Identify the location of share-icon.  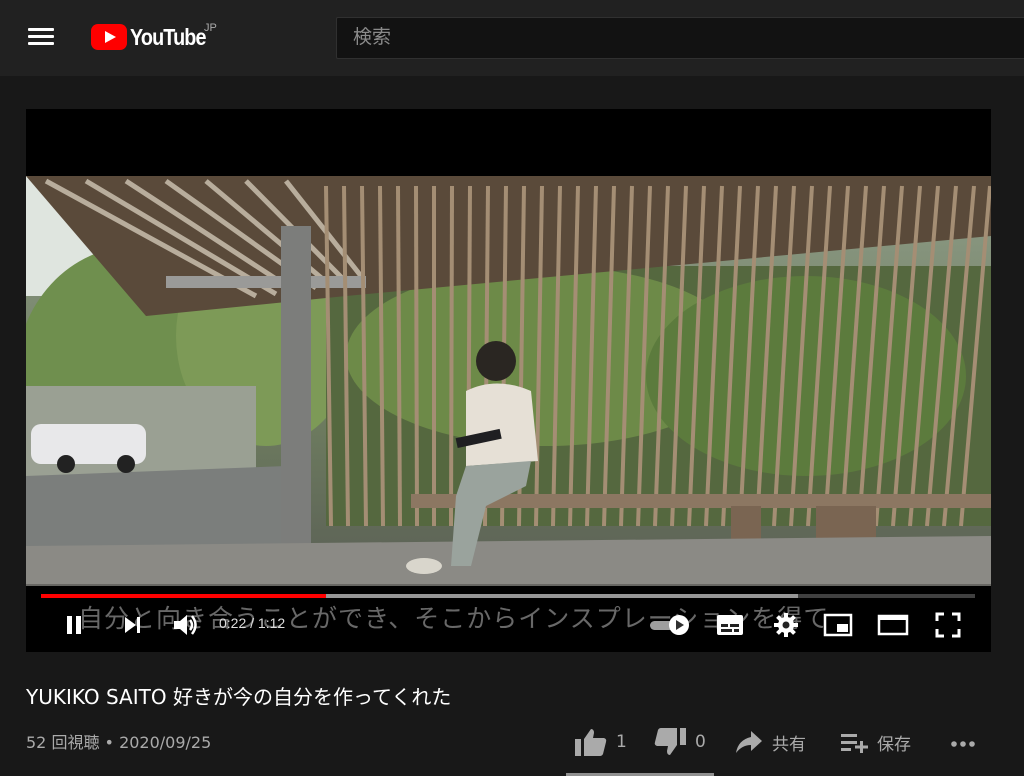
(749, 742).